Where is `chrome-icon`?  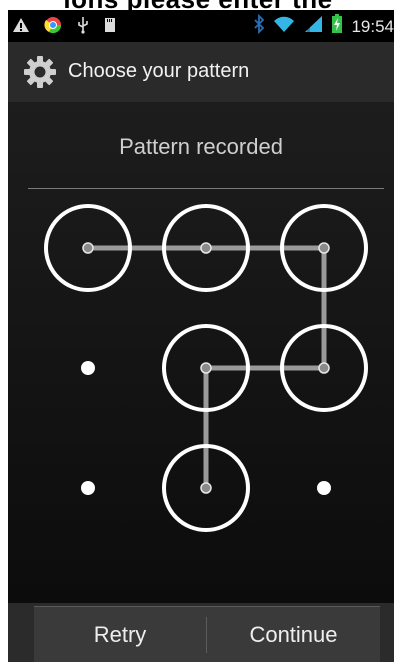 chrome-icon is located at coordinates (53, 27).